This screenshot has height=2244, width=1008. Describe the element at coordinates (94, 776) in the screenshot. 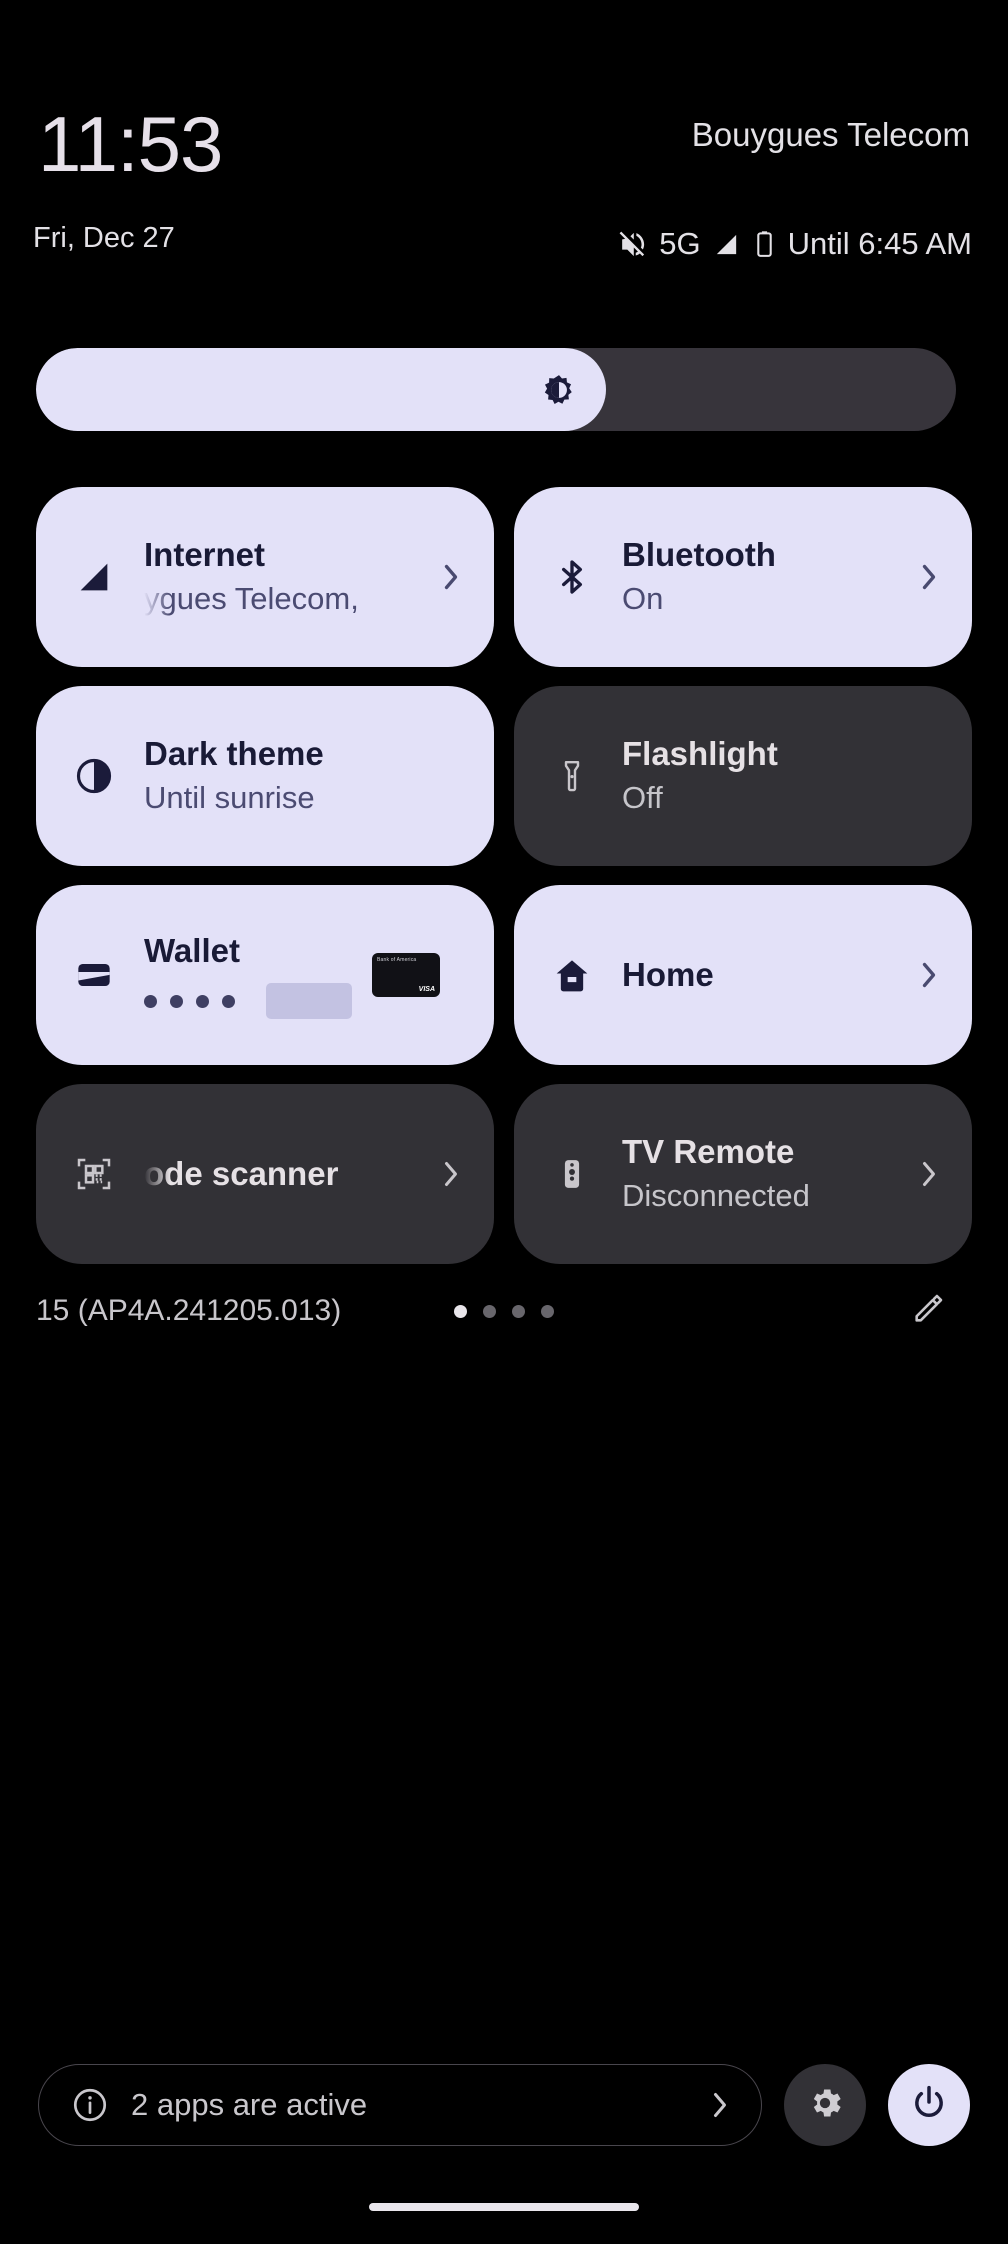

I see `dark-theme-icon` at that location.